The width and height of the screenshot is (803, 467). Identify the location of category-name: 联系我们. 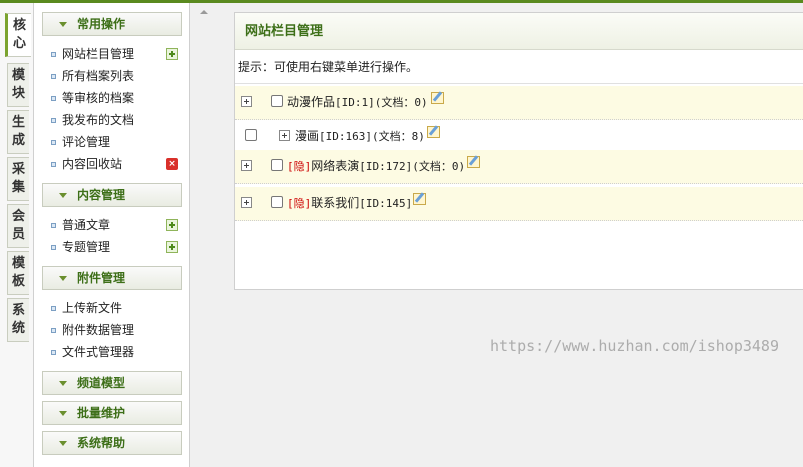
(335, 203).